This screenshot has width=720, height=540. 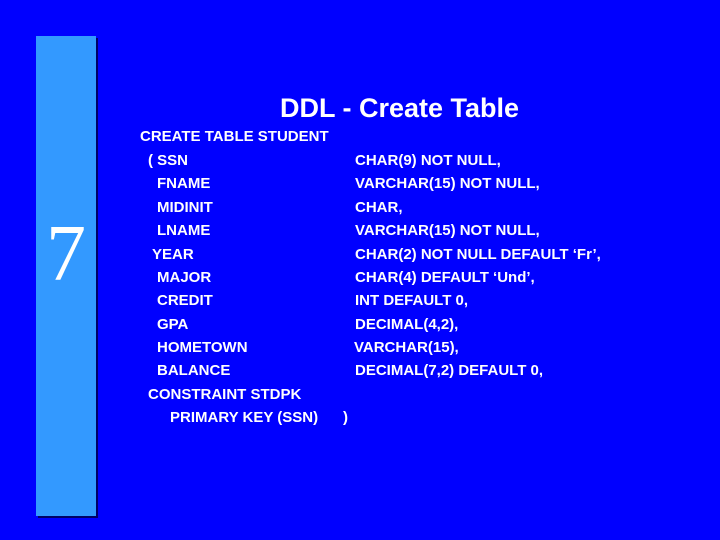 I want to click on column-name: MIDINIT, so click(x=185, y=207).